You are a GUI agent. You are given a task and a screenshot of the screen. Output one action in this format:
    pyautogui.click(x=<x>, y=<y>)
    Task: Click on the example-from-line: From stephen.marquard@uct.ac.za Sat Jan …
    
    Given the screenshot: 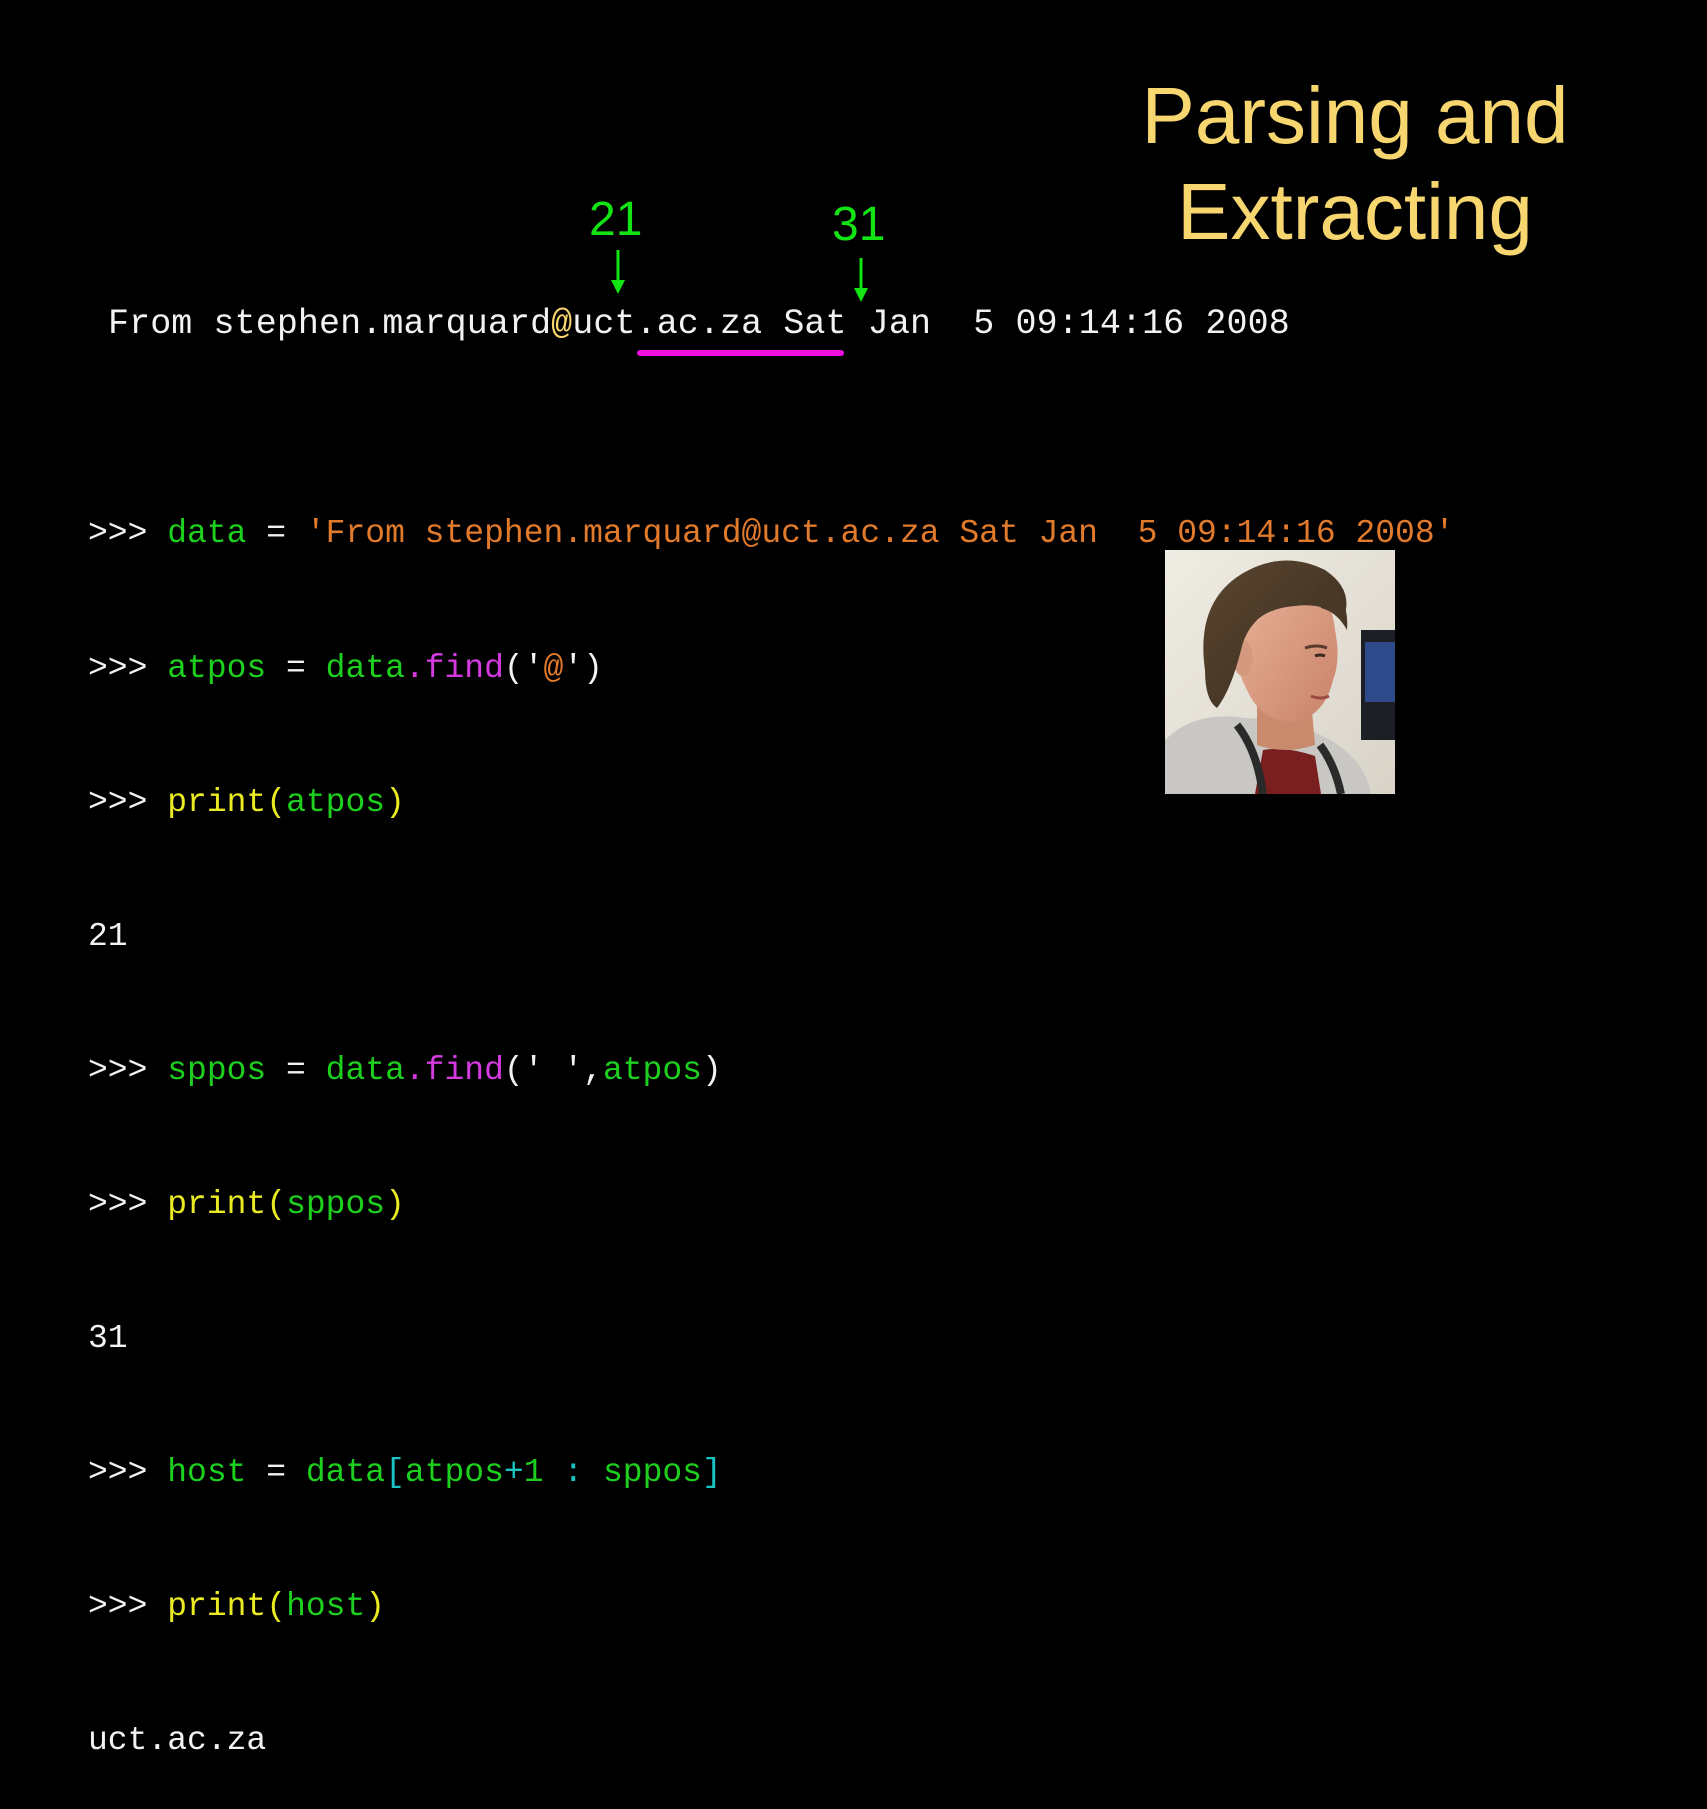 What is the action you would take?
    pyautogui.click(x=699, y=324)
    